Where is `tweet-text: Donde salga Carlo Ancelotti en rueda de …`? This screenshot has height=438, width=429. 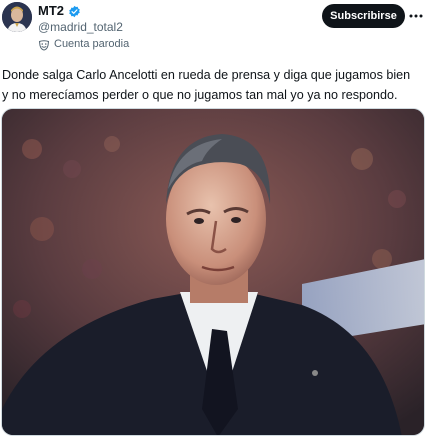
tweet-text: Donde salga Carlo Ancelotti en rueda de … is located at coordinates (214, 85).